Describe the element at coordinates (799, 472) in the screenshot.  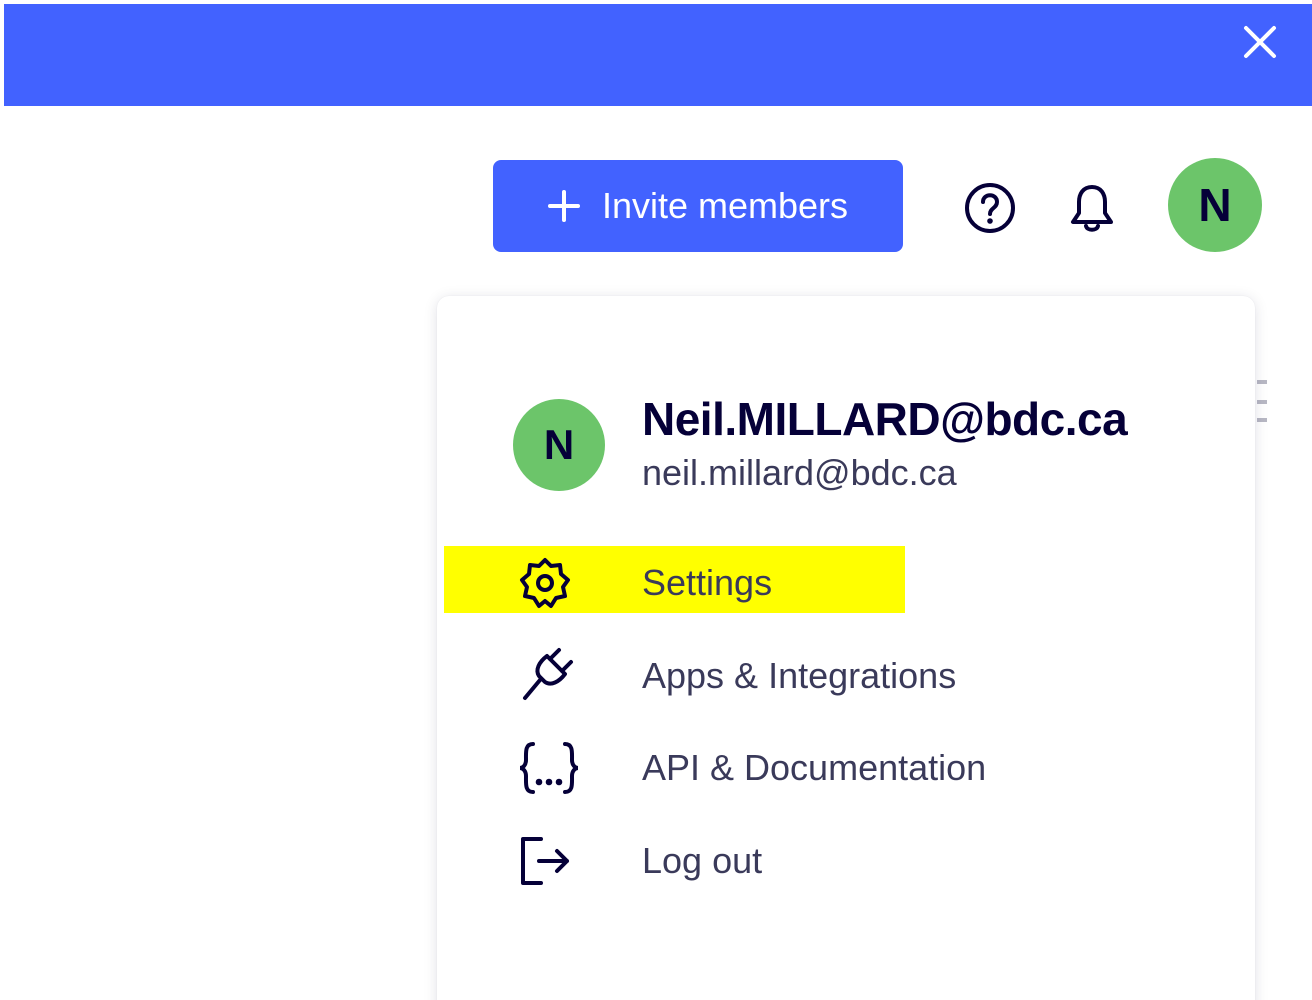
I see `user-email: neil.millard@bdc.ca` at that location.